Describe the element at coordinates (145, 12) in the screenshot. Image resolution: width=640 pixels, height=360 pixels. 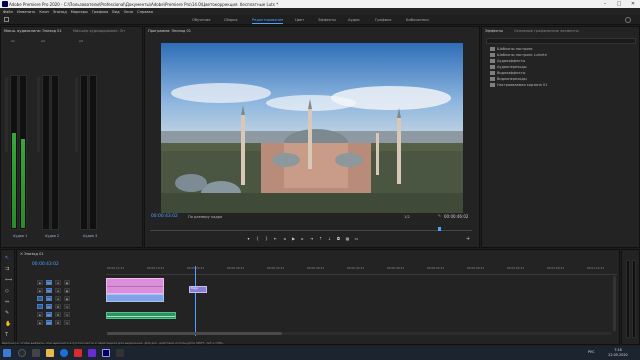
I see `menu-help: Справка` at that location.